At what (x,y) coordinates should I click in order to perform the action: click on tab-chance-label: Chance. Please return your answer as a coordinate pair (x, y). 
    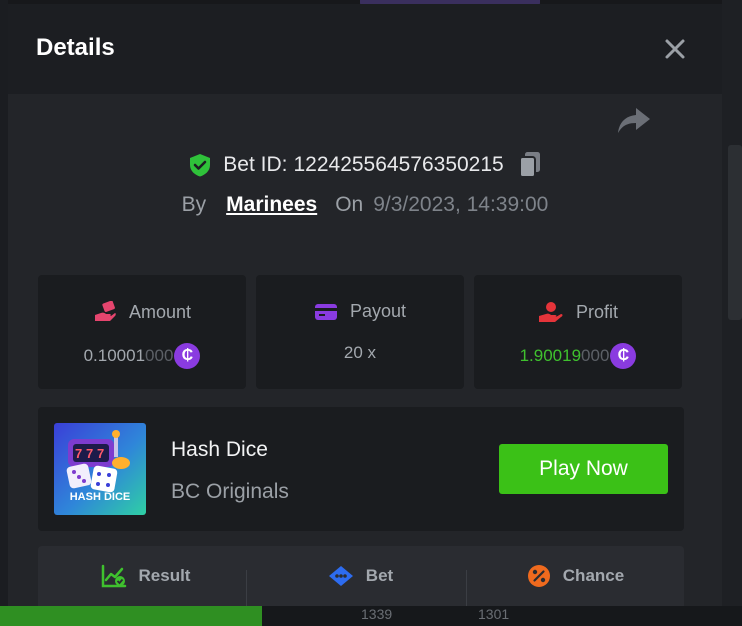
    Looking at the image, I should click on (593, 575).